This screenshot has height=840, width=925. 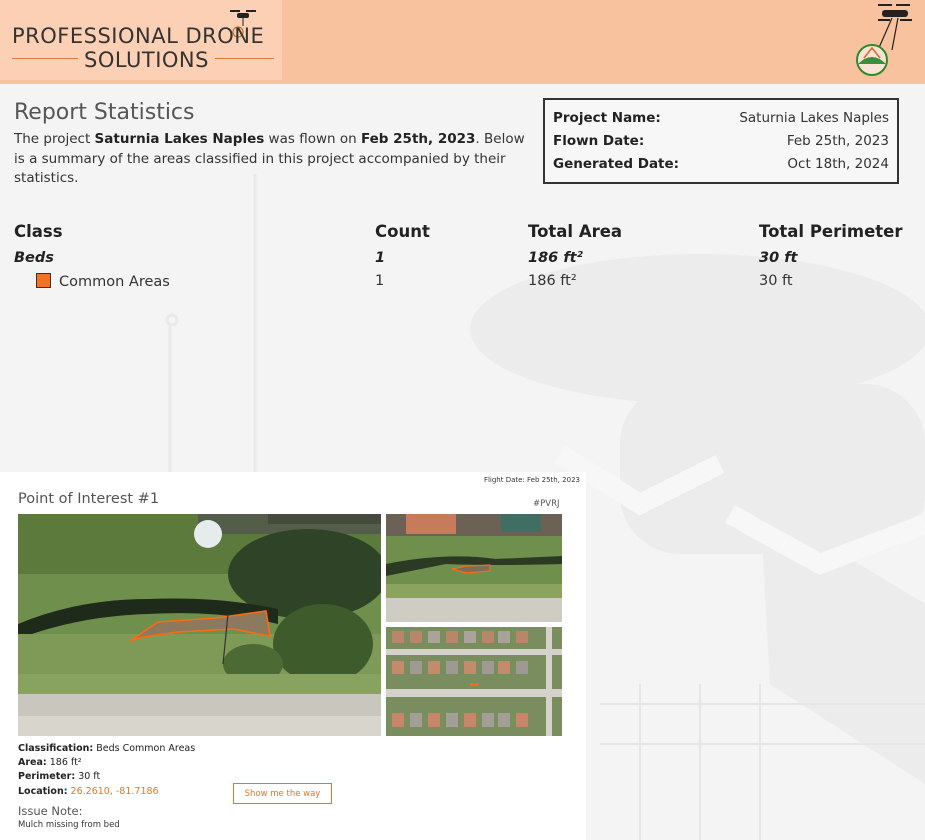 What do you see at coordinates (776, 281) in the screenshot?
I see `item-perimeter: 30 ft` at bounding box center [776, 281].